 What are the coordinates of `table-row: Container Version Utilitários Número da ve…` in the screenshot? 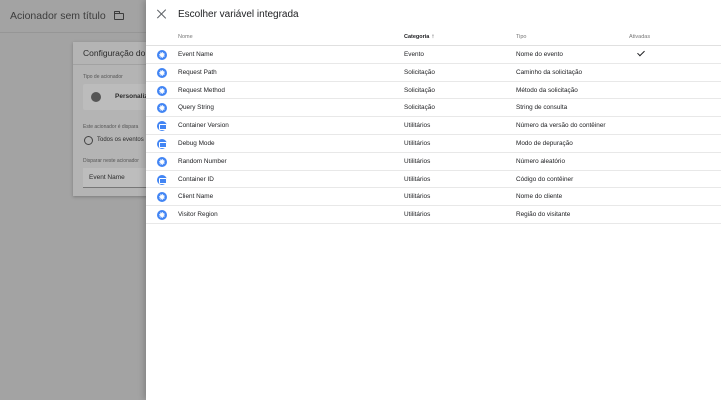 It's located at (433, 126).